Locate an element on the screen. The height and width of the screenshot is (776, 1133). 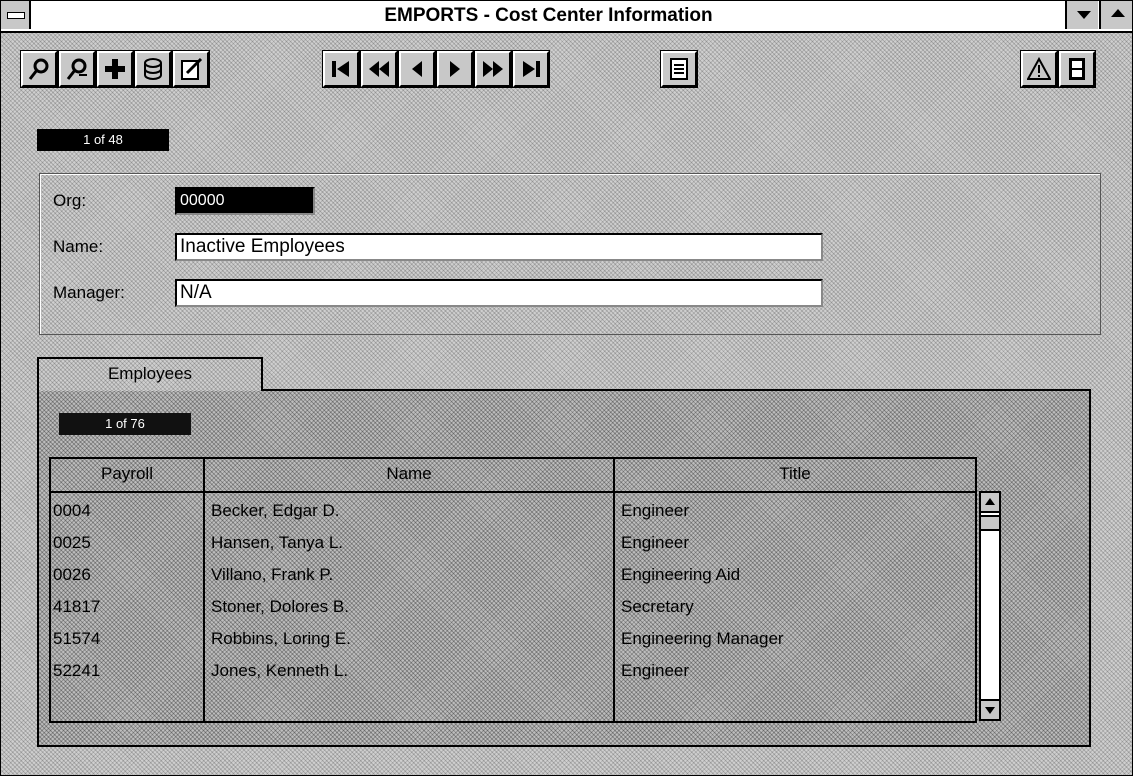
cell-payroll: 0025 is located at coordinates (72, 542).